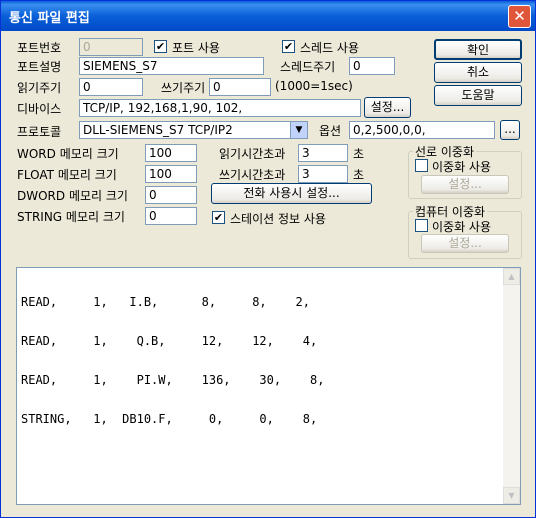  What do you see at coordinates (314, 86) in the screenshot?
I see `unit-note: (1000=1sec)` at bounding box center [314, 86].